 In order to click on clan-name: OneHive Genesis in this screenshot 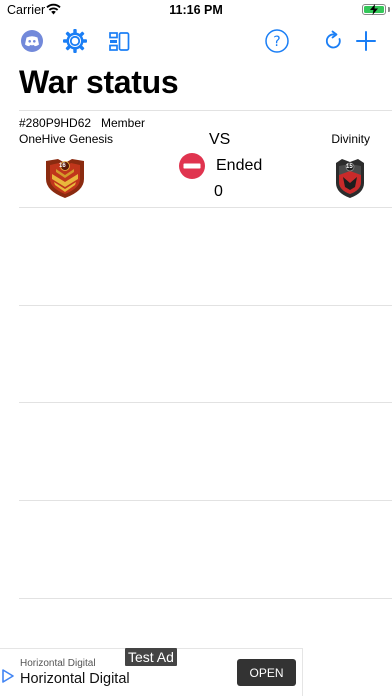, I will do `click(66, 139)`.